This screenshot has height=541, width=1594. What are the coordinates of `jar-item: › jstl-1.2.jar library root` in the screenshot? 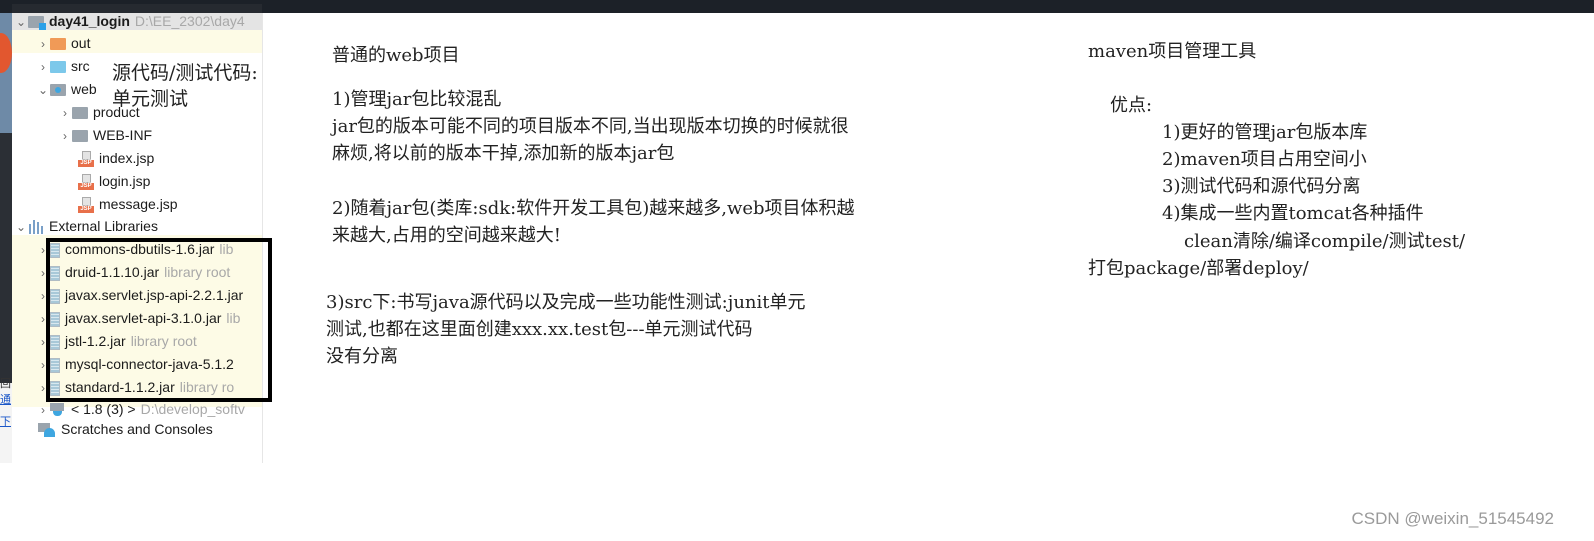 It's located at (116, 341).